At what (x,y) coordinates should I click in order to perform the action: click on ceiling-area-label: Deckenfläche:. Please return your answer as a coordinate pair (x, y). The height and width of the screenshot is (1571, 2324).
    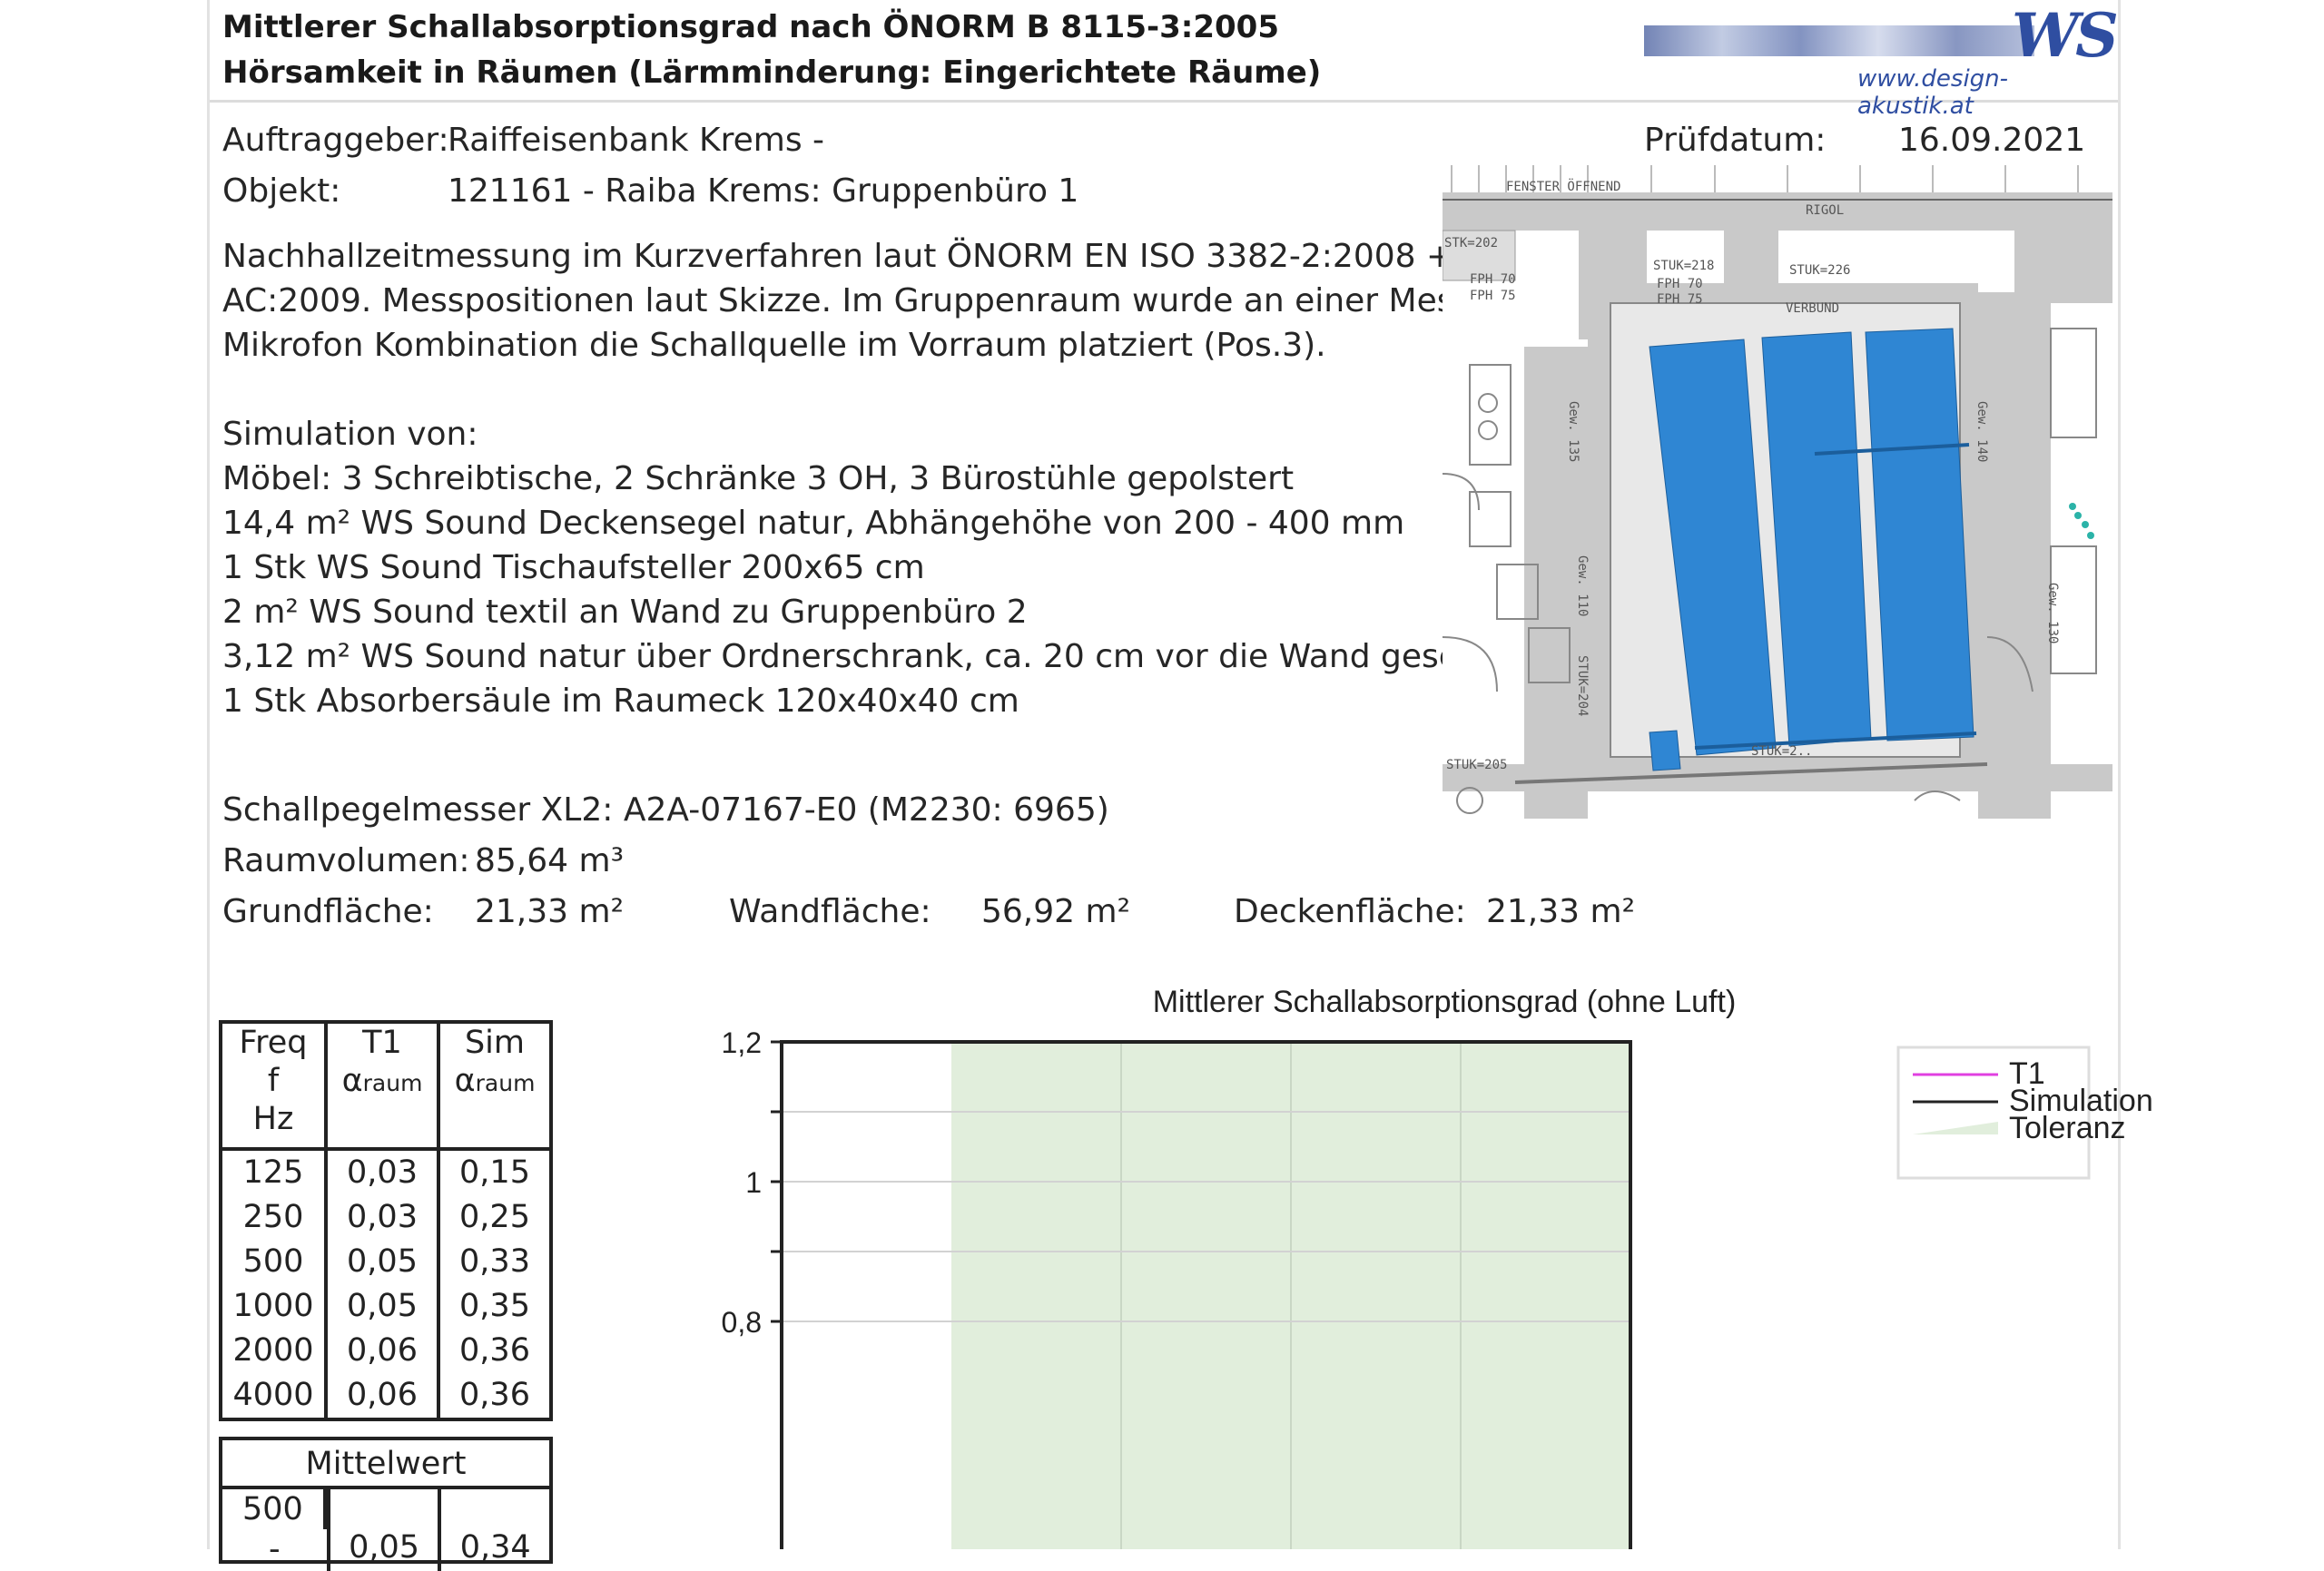
    Looking at the image, I should click on (1350, 911).